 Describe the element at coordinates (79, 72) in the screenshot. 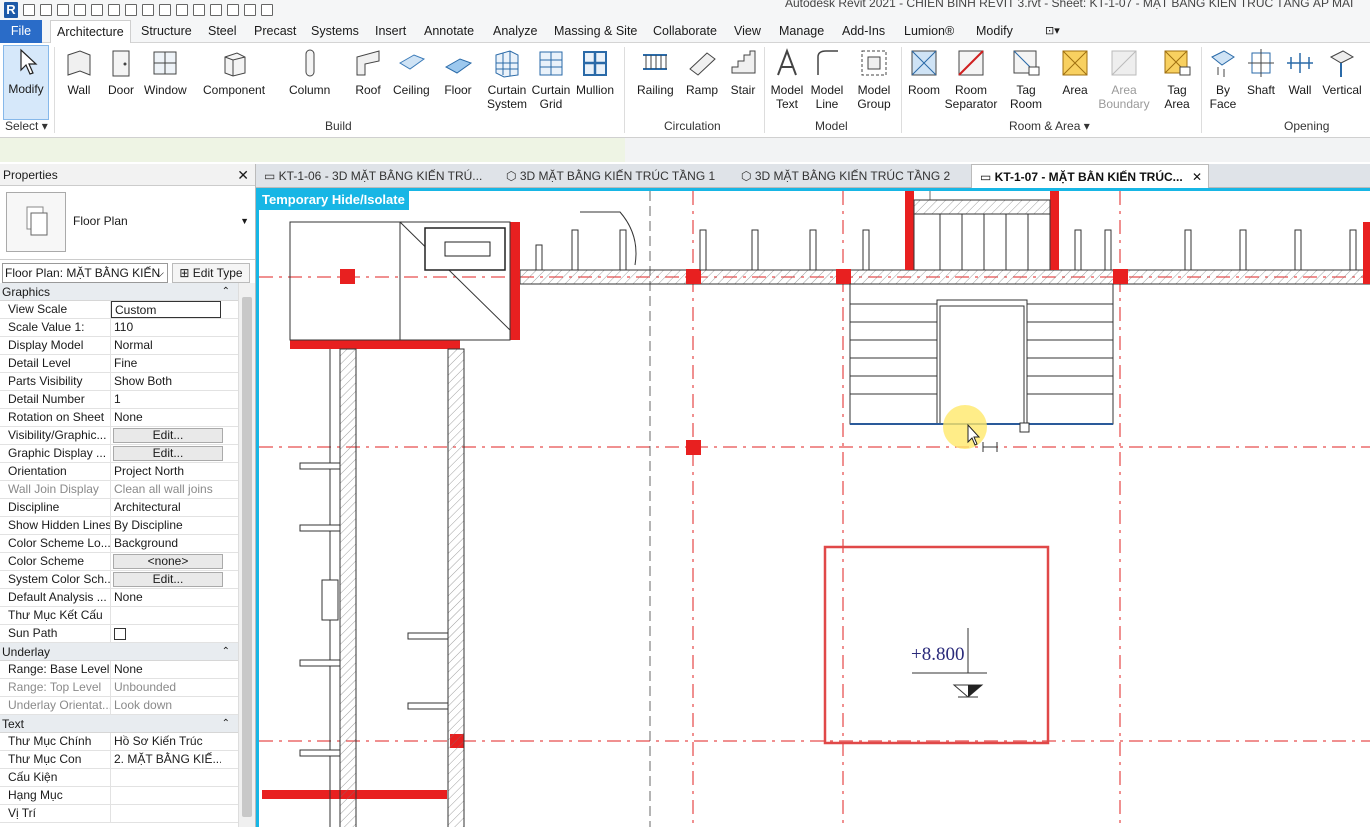

I see `wall-button: Wall` at that location.